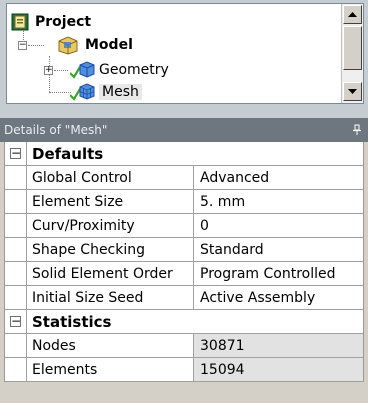  What do you see at coordinates (20, 22) in the screenshot?
I see `project-icon` at bounding box center [20, 22].